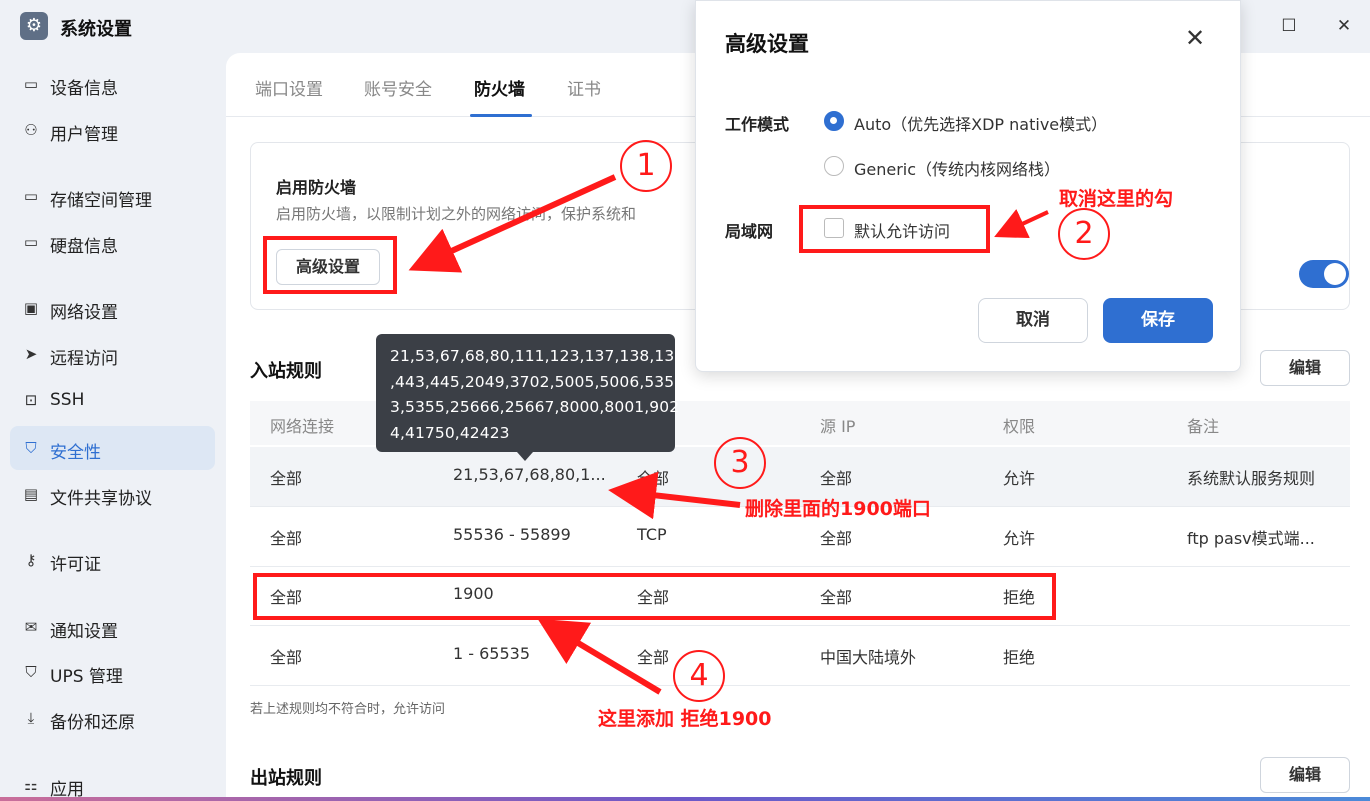  I want to click on annotation-box-row-1900, so click(654, 596).